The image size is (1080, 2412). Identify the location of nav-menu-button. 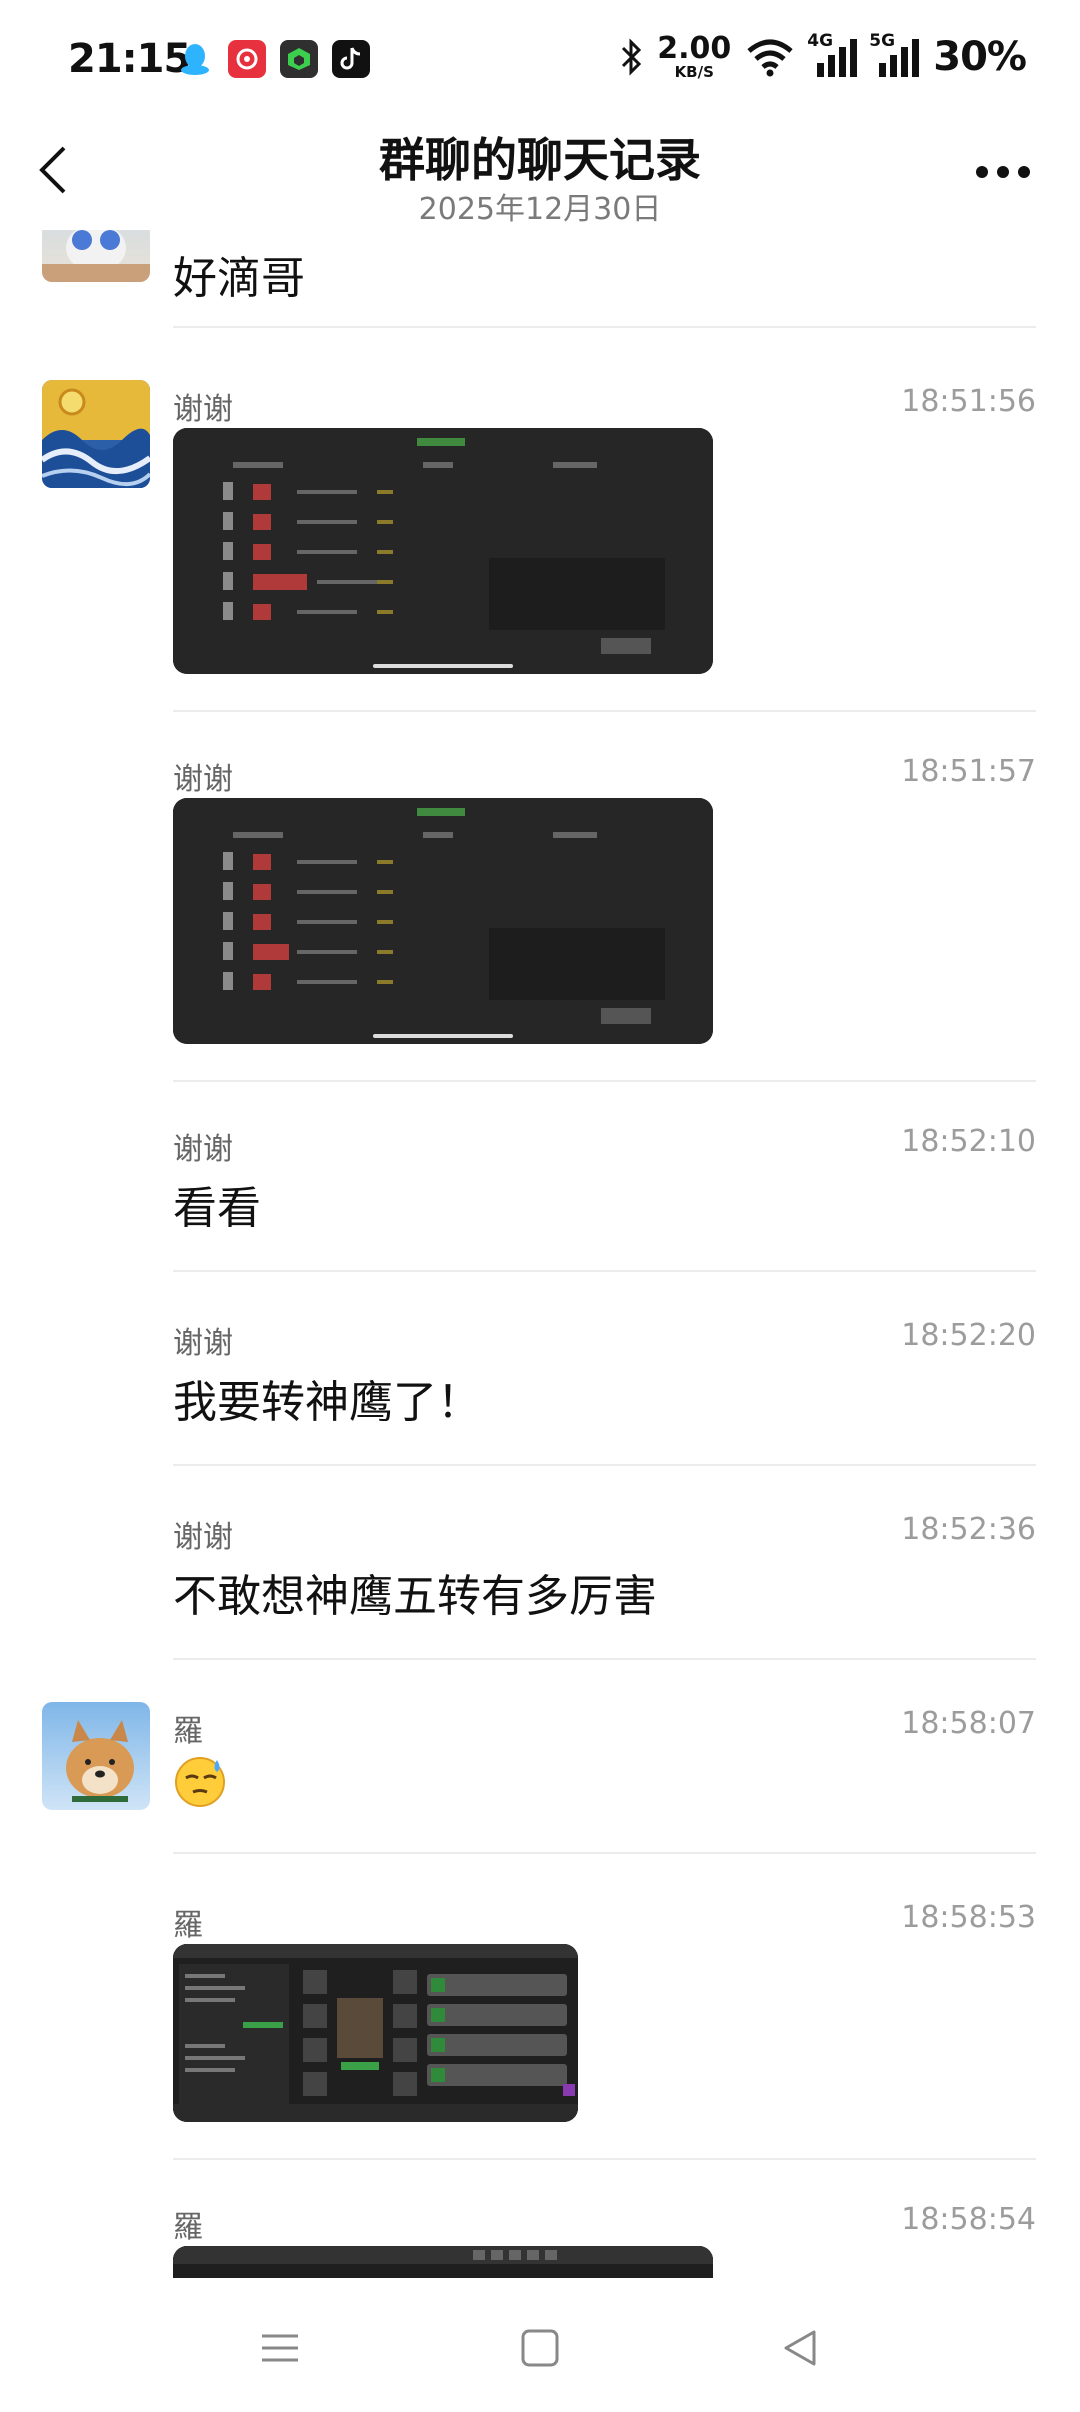
(280, 2348).